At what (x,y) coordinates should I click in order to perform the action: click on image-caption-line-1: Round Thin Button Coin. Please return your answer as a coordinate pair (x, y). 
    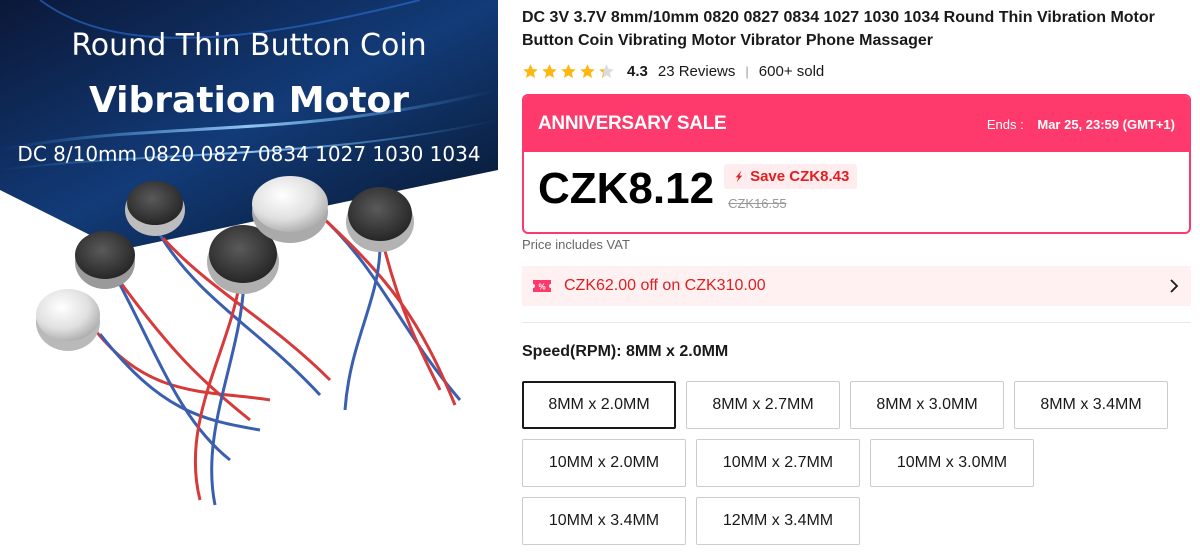
    Looking at the image, I should click on (249, 45).